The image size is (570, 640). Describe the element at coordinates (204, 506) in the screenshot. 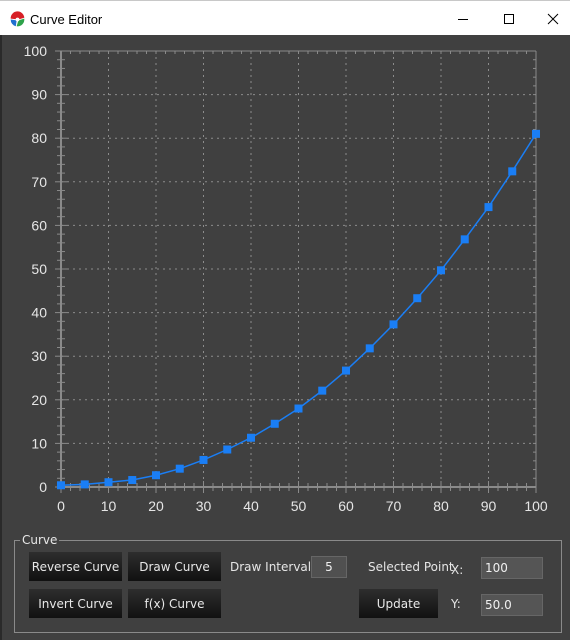

I see `x-tick-label: 30` at that location.